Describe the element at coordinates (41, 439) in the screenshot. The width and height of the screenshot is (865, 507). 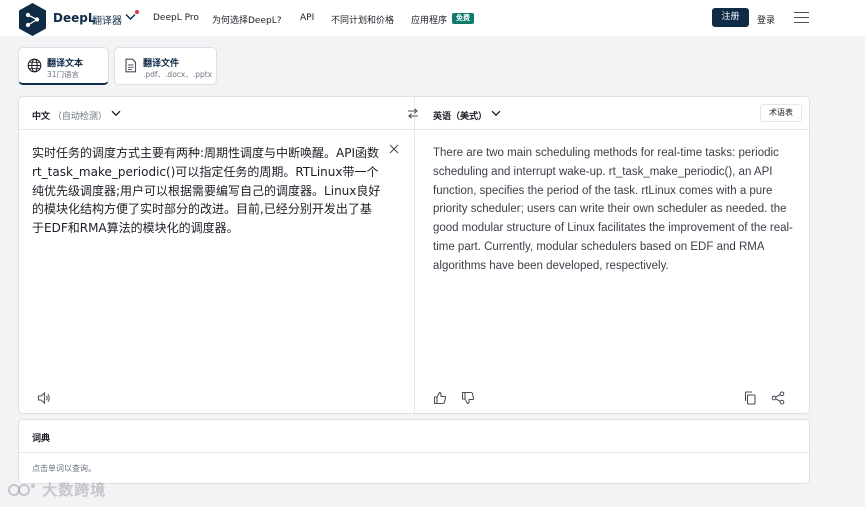
I see `dictionary-title: 词典` at that location.